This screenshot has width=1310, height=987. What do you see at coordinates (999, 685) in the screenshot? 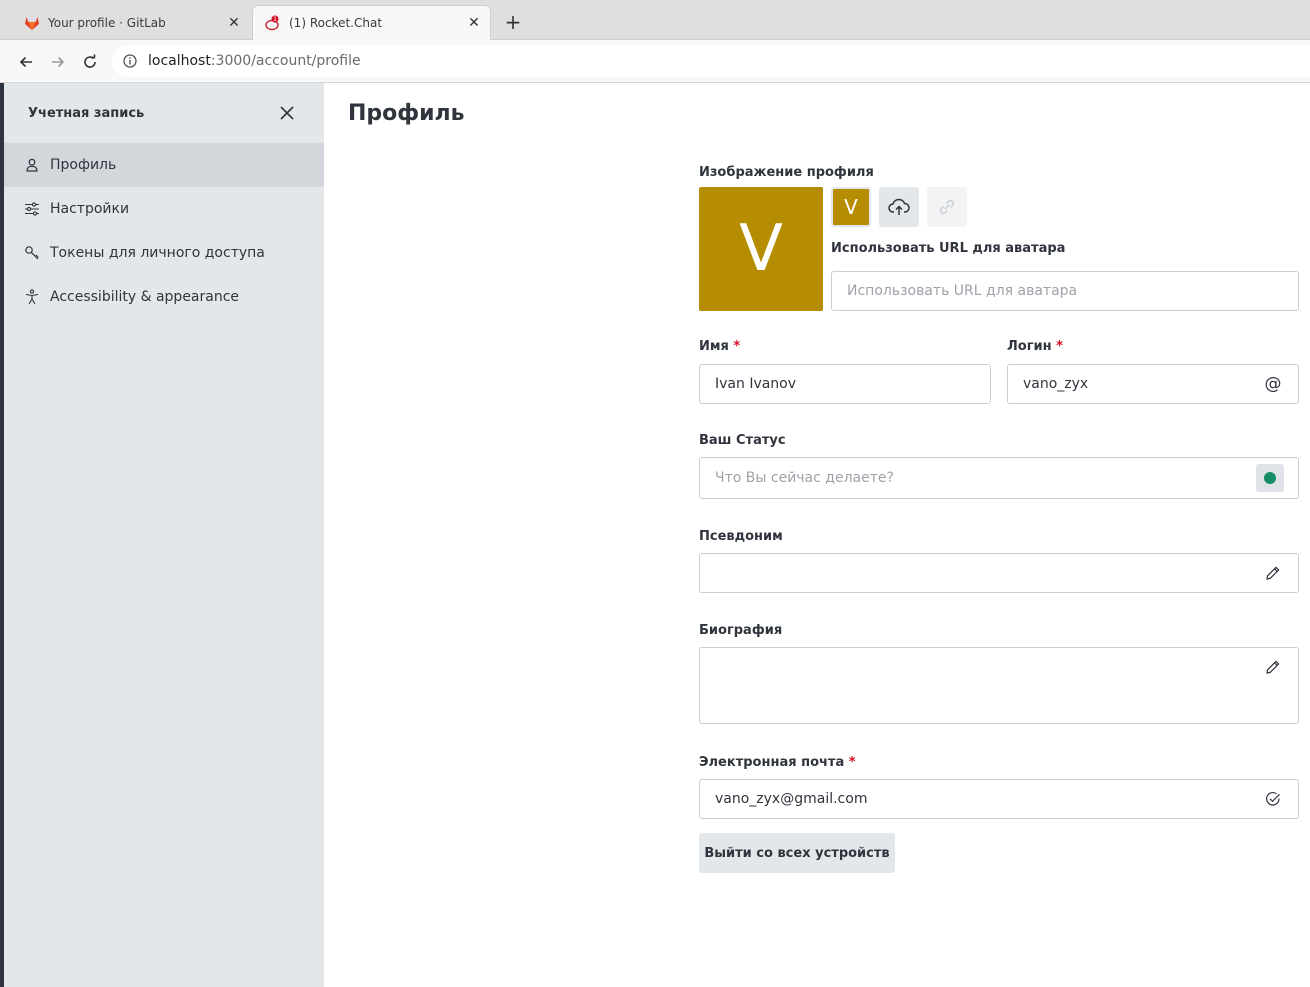
I see `bio-textarea` at bounding box center [999, 685].